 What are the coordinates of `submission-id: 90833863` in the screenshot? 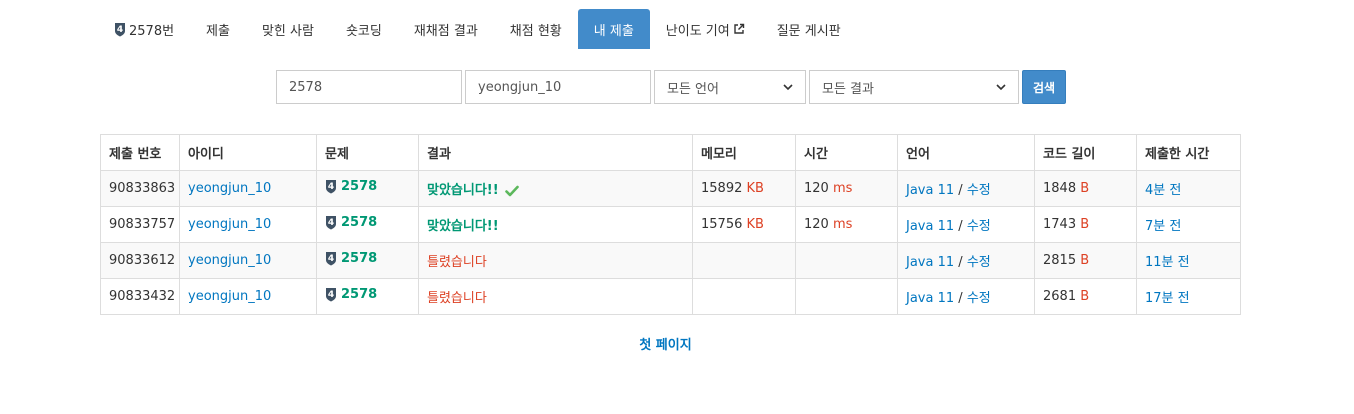 It's located at (140, 188).